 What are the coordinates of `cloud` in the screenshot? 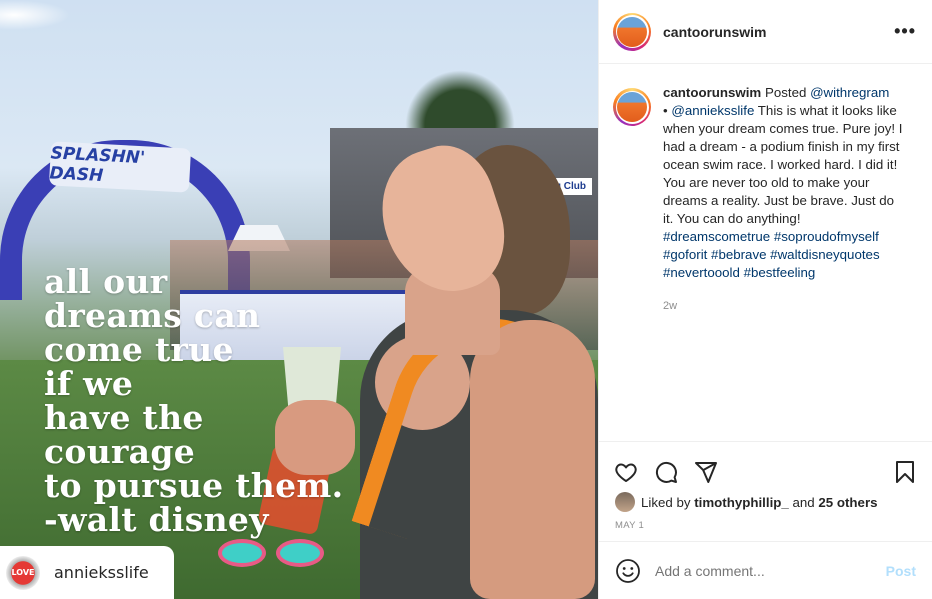 It's located at (35, 15).